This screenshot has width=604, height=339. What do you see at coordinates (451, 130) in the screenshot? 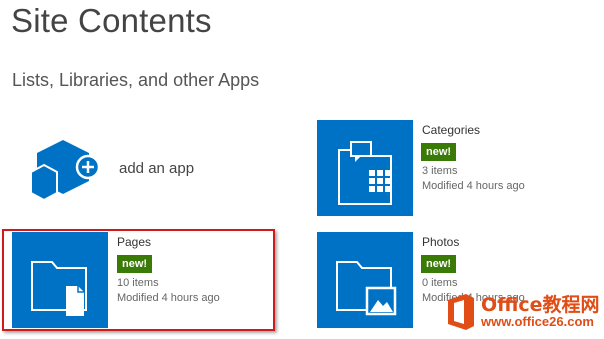
I see `categories-title: Categories` at bounding box center [451, 130].